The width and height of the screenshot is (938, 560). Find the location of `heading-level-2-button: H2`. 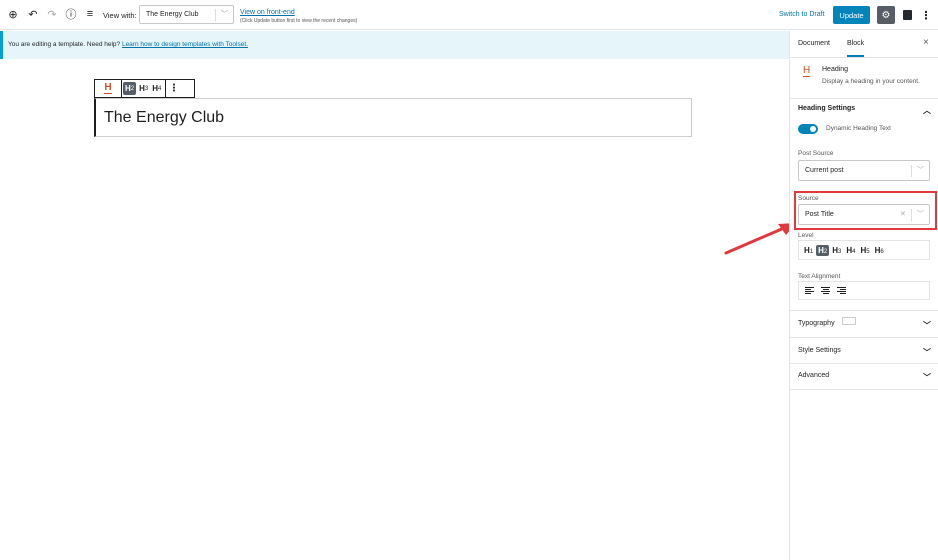

heading-level-2-button: H2 is located at coordinates (130, 88).